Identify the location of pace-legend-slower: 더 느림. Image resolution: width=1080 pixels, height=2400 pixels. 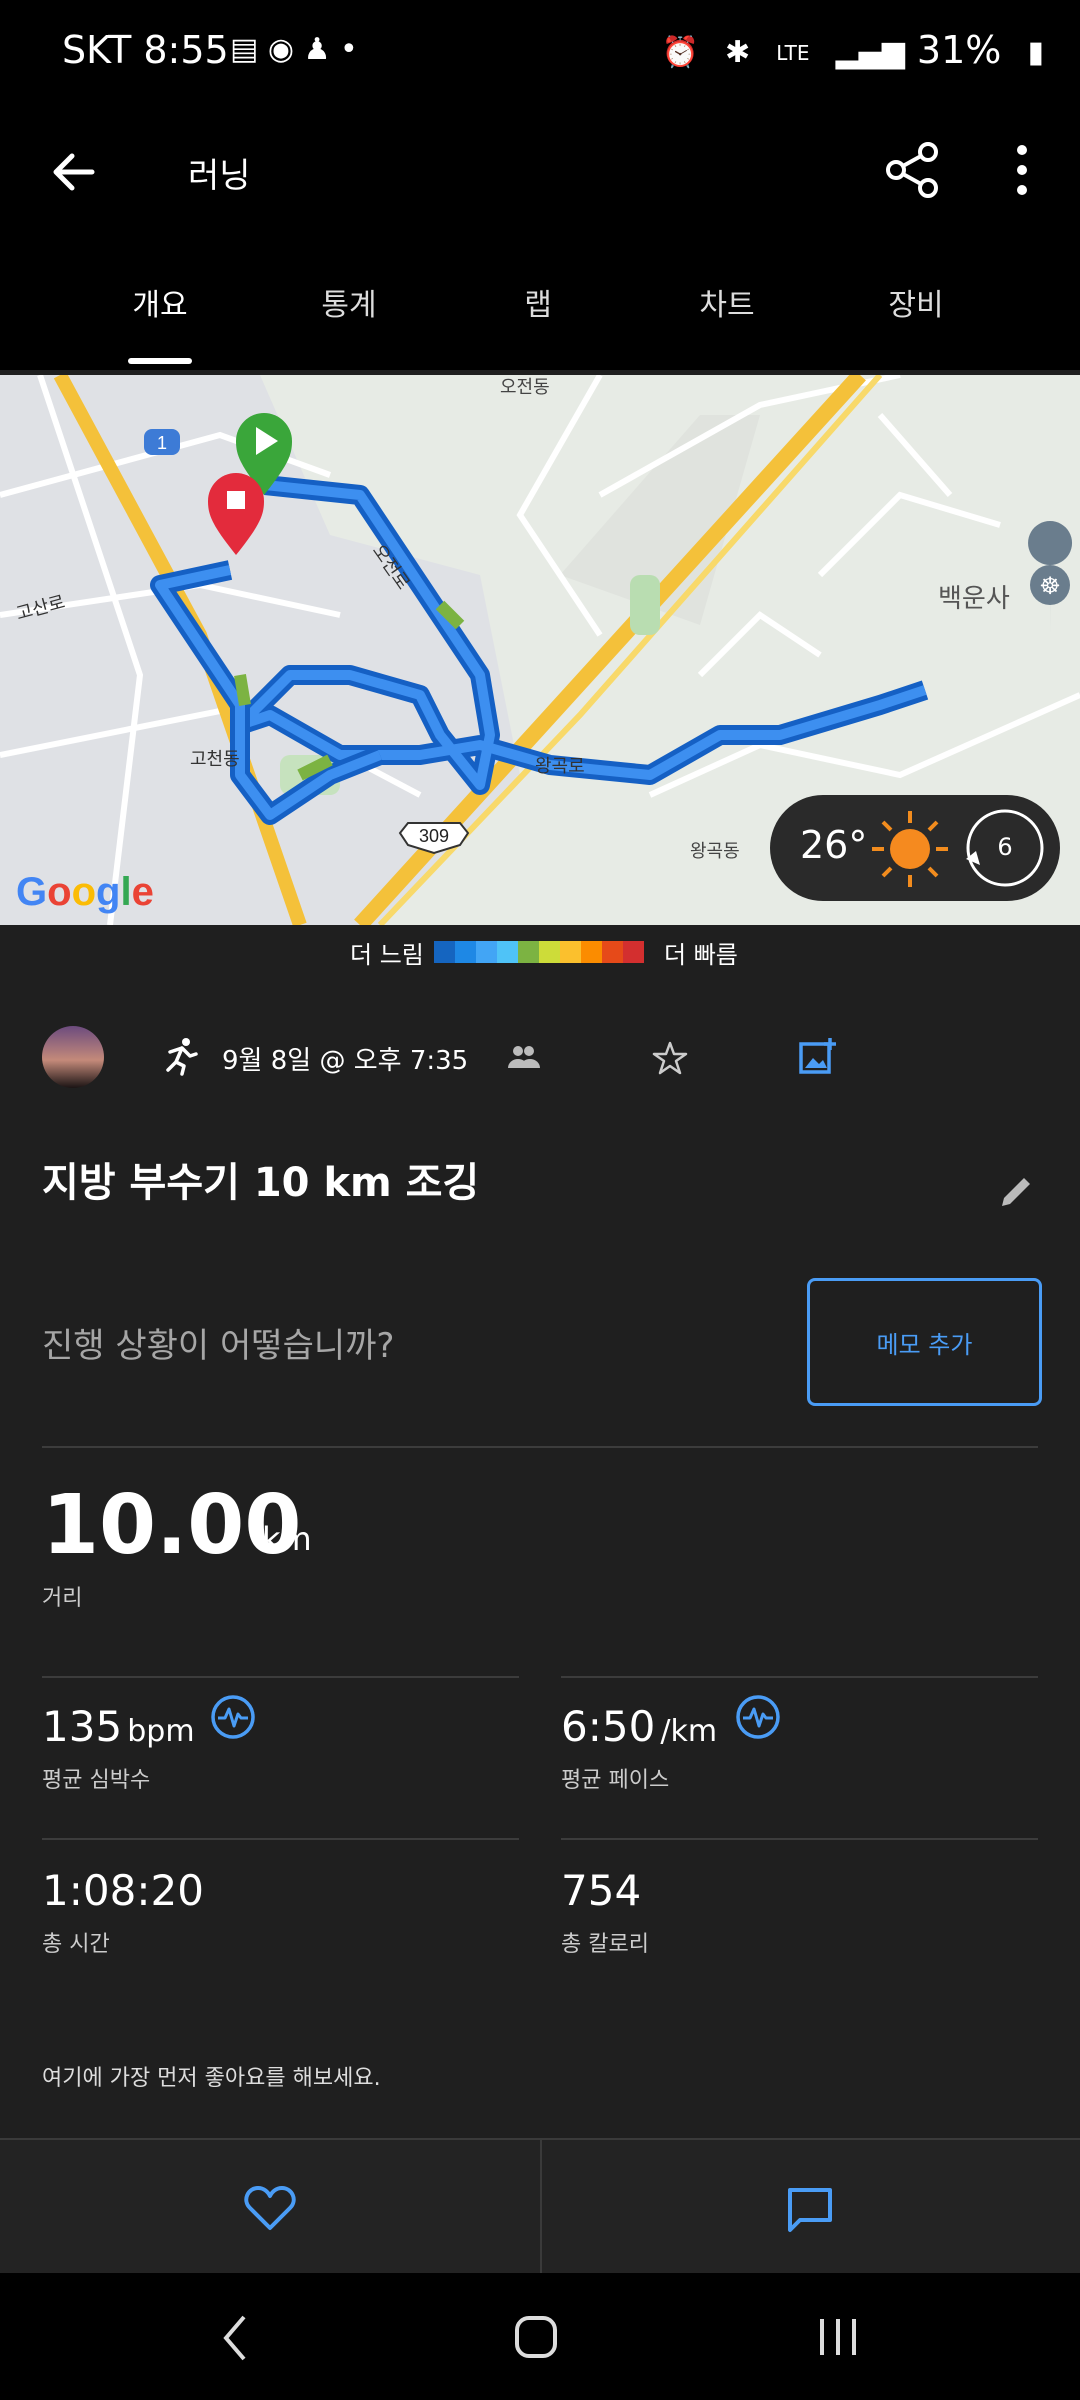
(387, 955).